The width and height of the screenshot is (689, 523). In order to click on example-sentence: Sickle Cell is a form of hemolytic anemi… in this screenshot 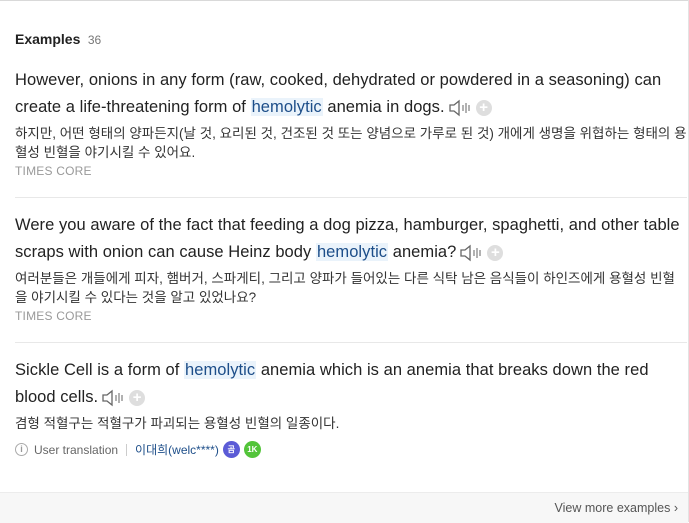, I will do `click(332, 384)`.